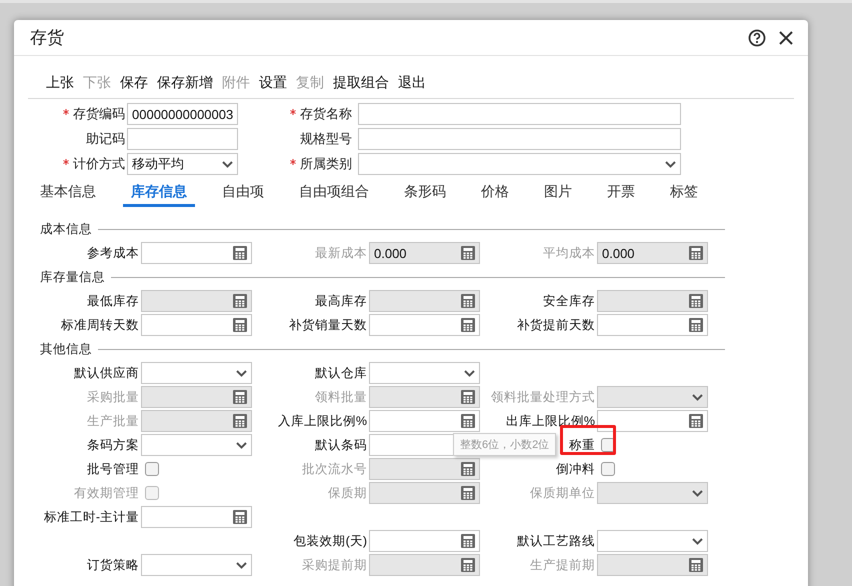 This screenshot has height=586, width=852. I want to click on field-label: 有效期管理, so click(106, 493).